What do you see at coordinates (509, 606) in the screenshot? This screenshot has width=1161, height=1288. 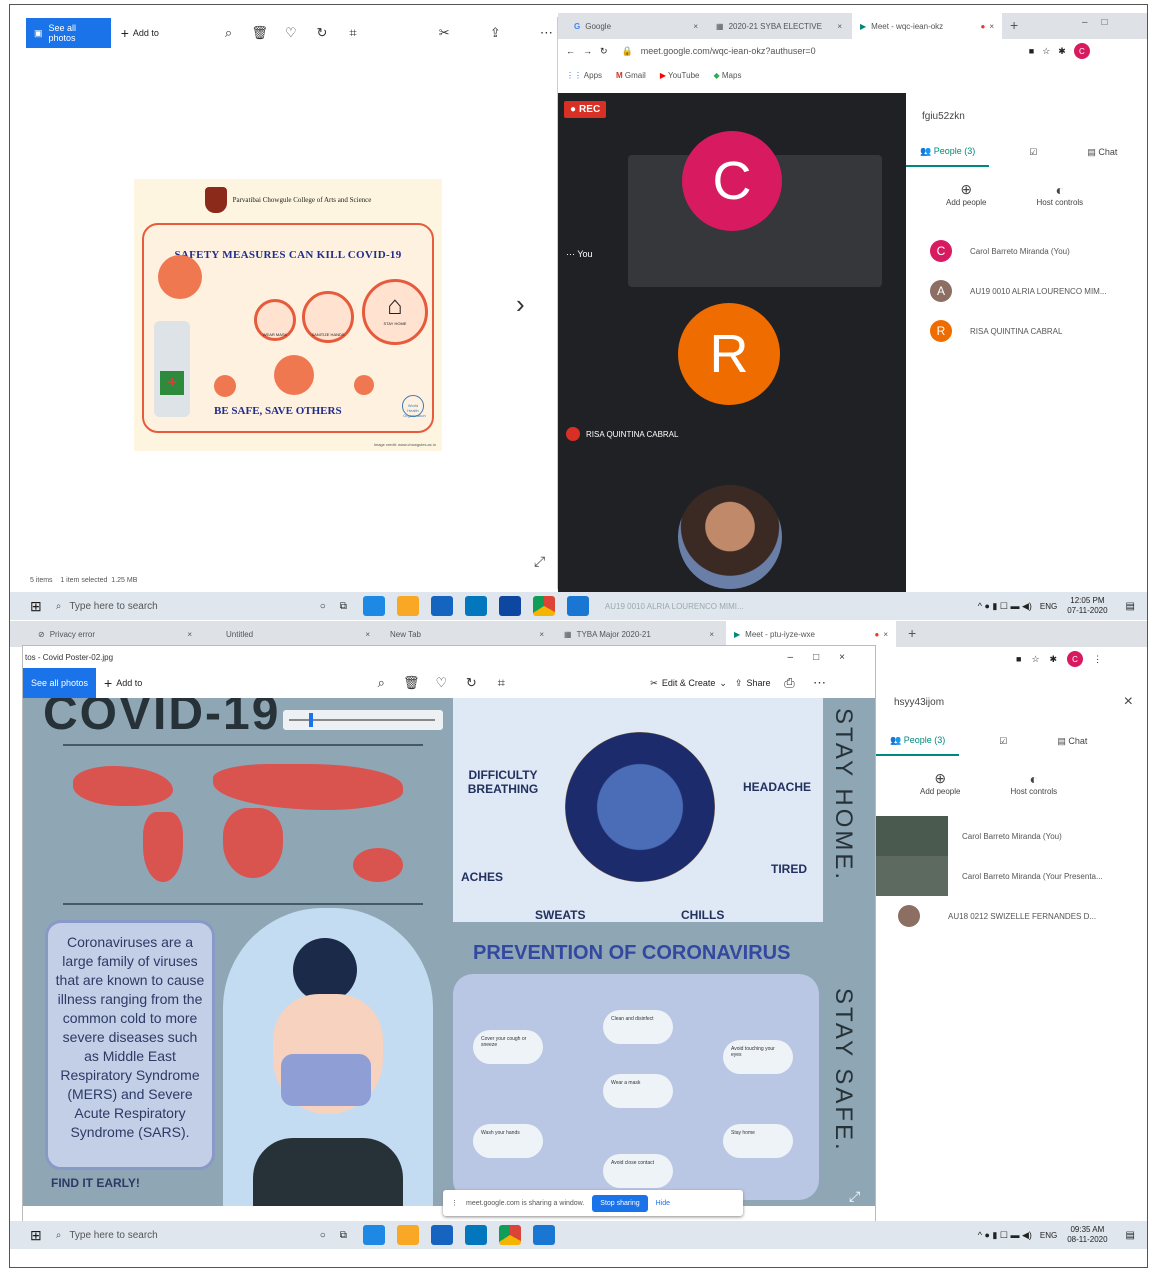 I see `outlook-icon` at bounding box center [509, 606].